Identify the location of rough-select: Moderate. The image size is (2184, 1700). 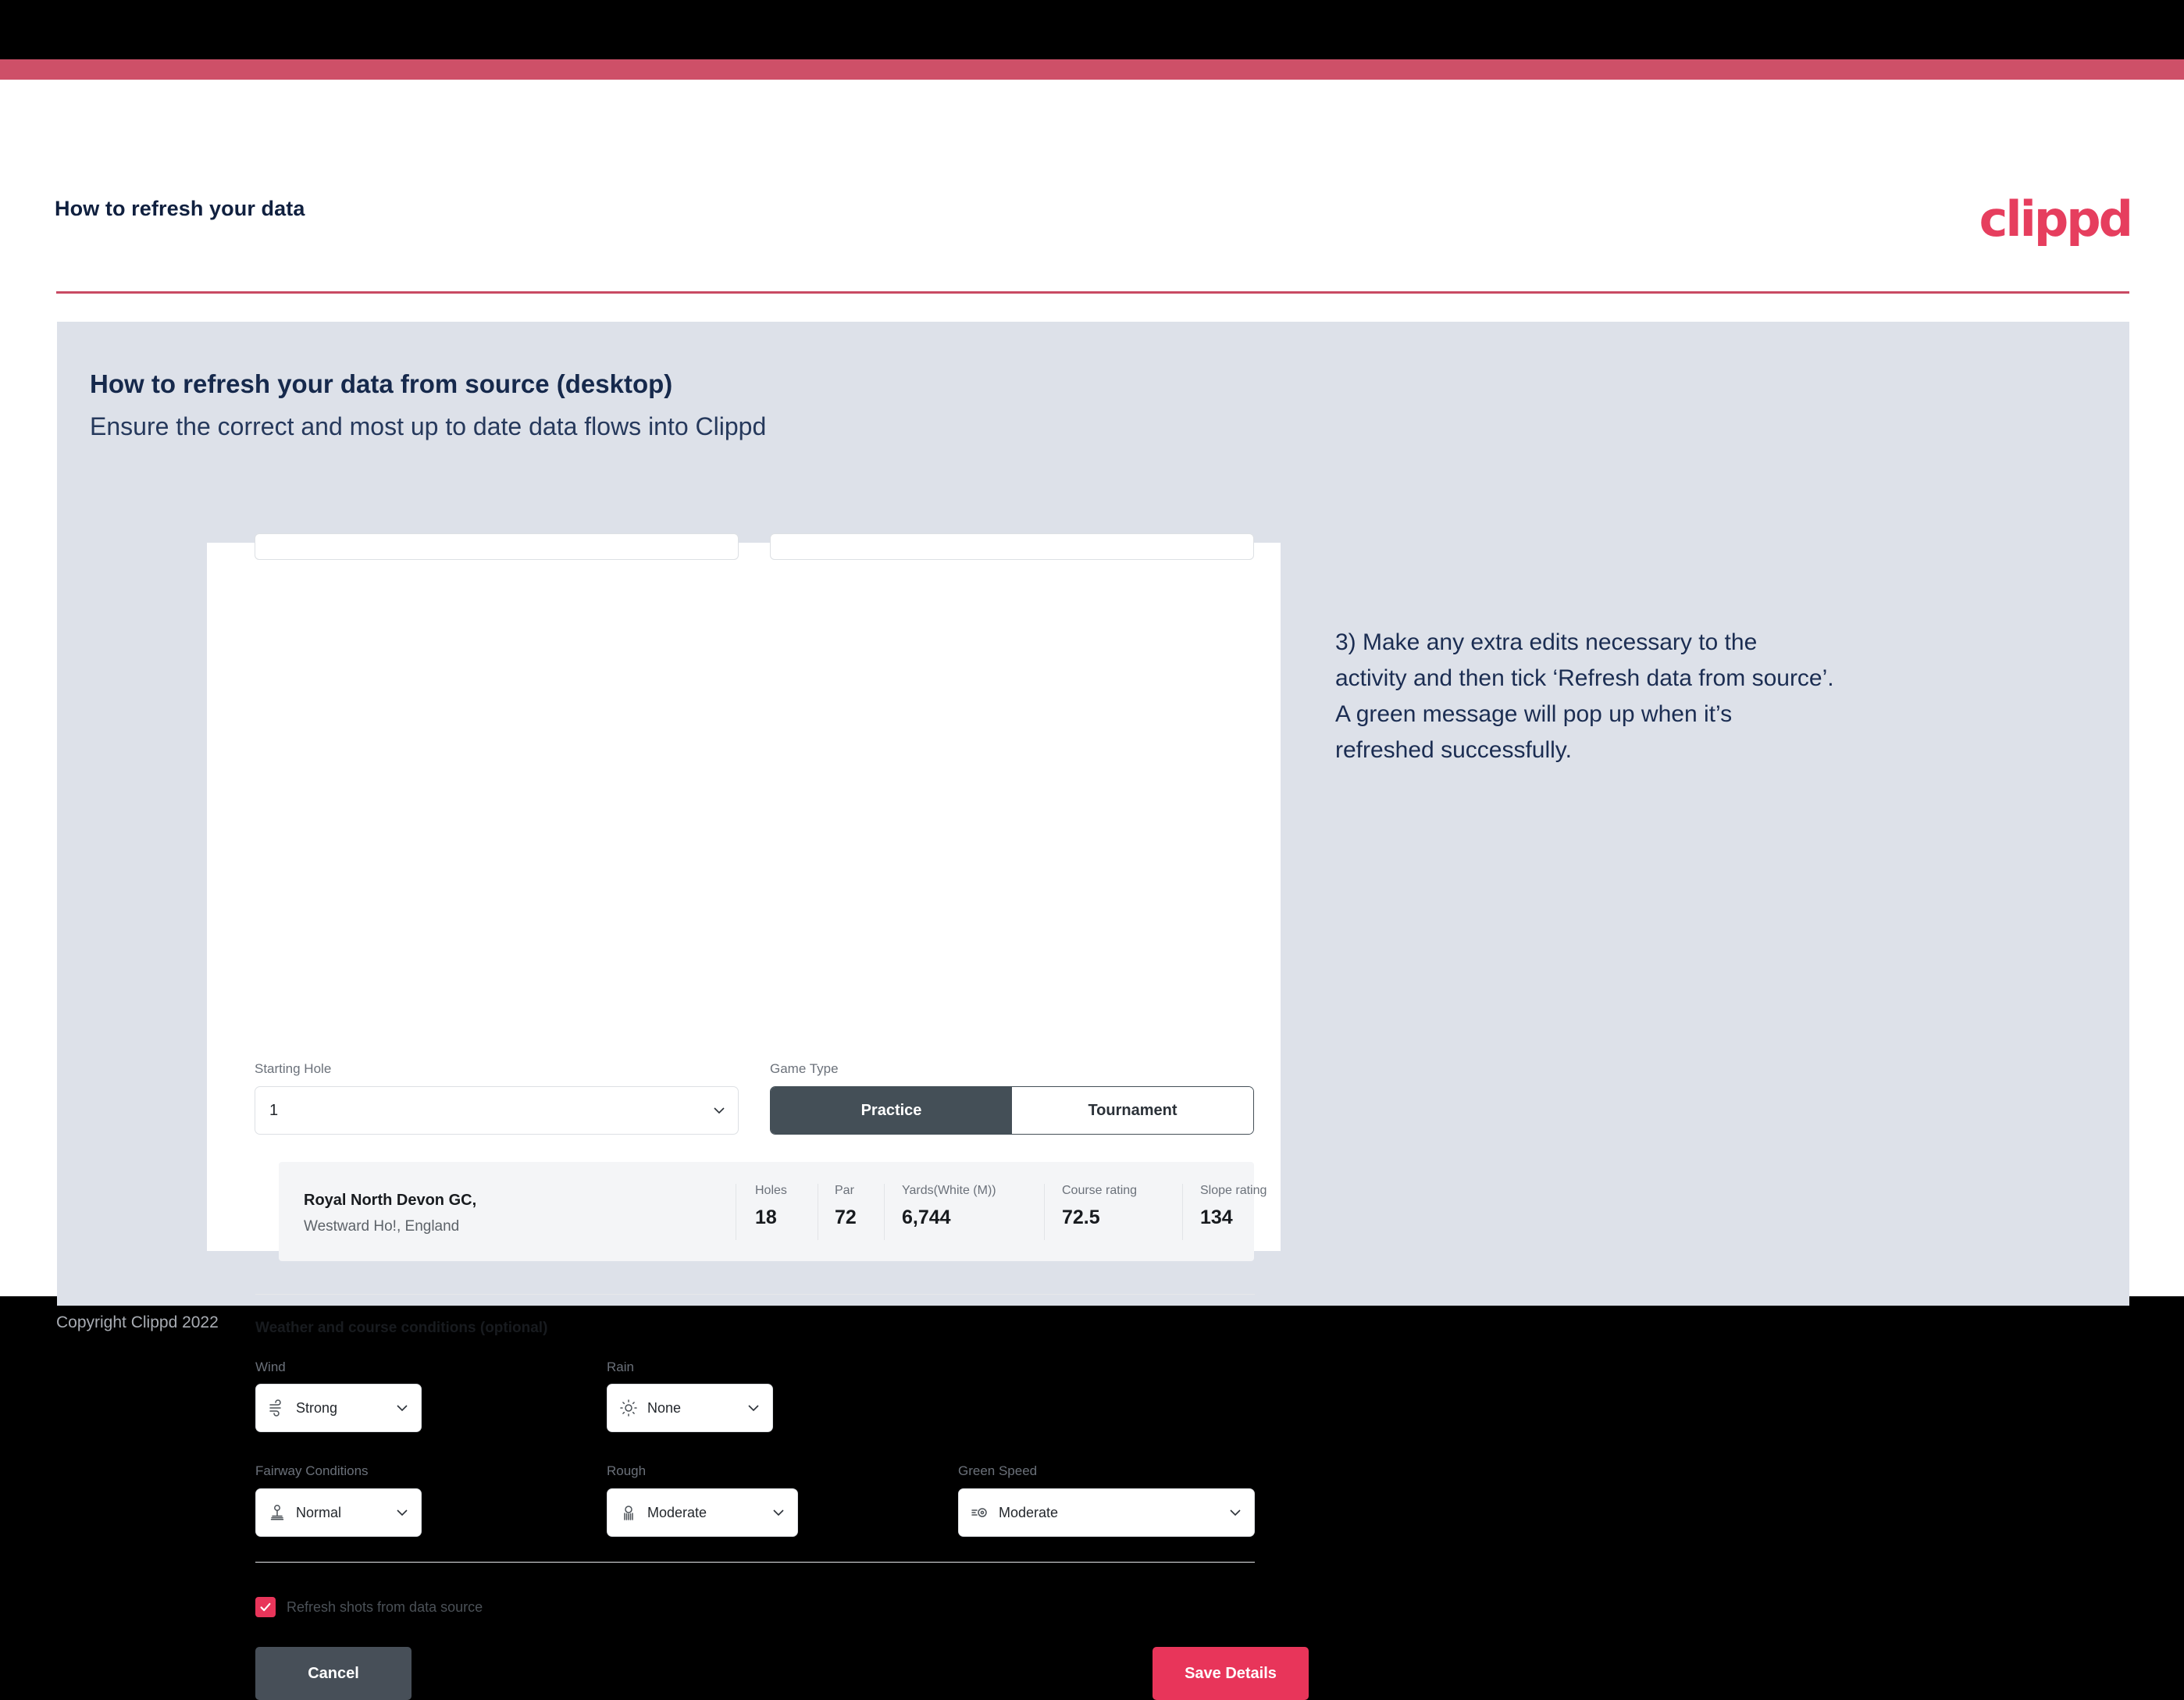
(702, 1512).